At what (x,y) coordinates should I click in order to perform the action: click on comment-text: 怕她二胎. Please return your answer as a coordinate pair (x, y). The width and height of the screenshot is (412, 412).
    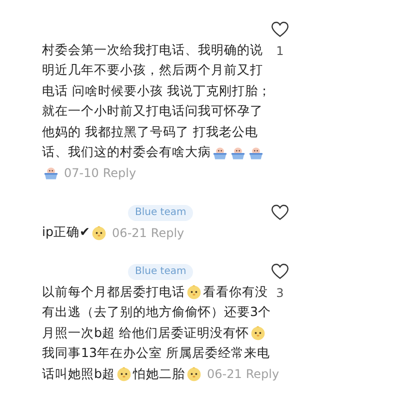
    Looking at the image, I should click on (159, 373).